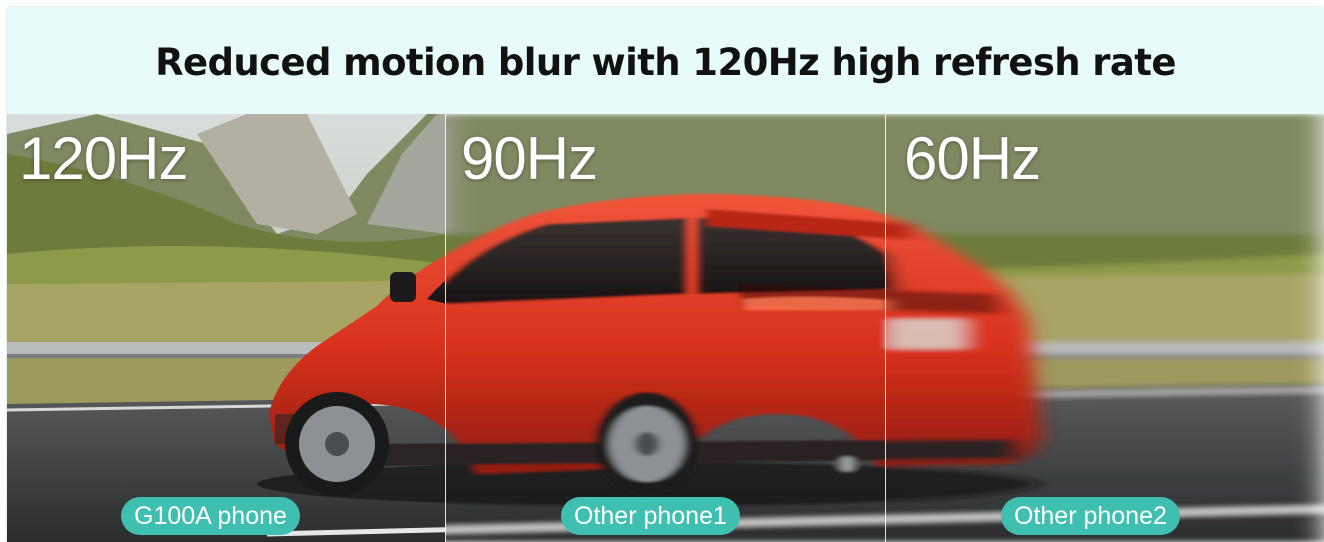 The width and height of the screenshot is (1324, 542). Describe the element at coordinates (210, 516) in the screenshot. I see `device-badge-g100a: G100A phone` at that location.